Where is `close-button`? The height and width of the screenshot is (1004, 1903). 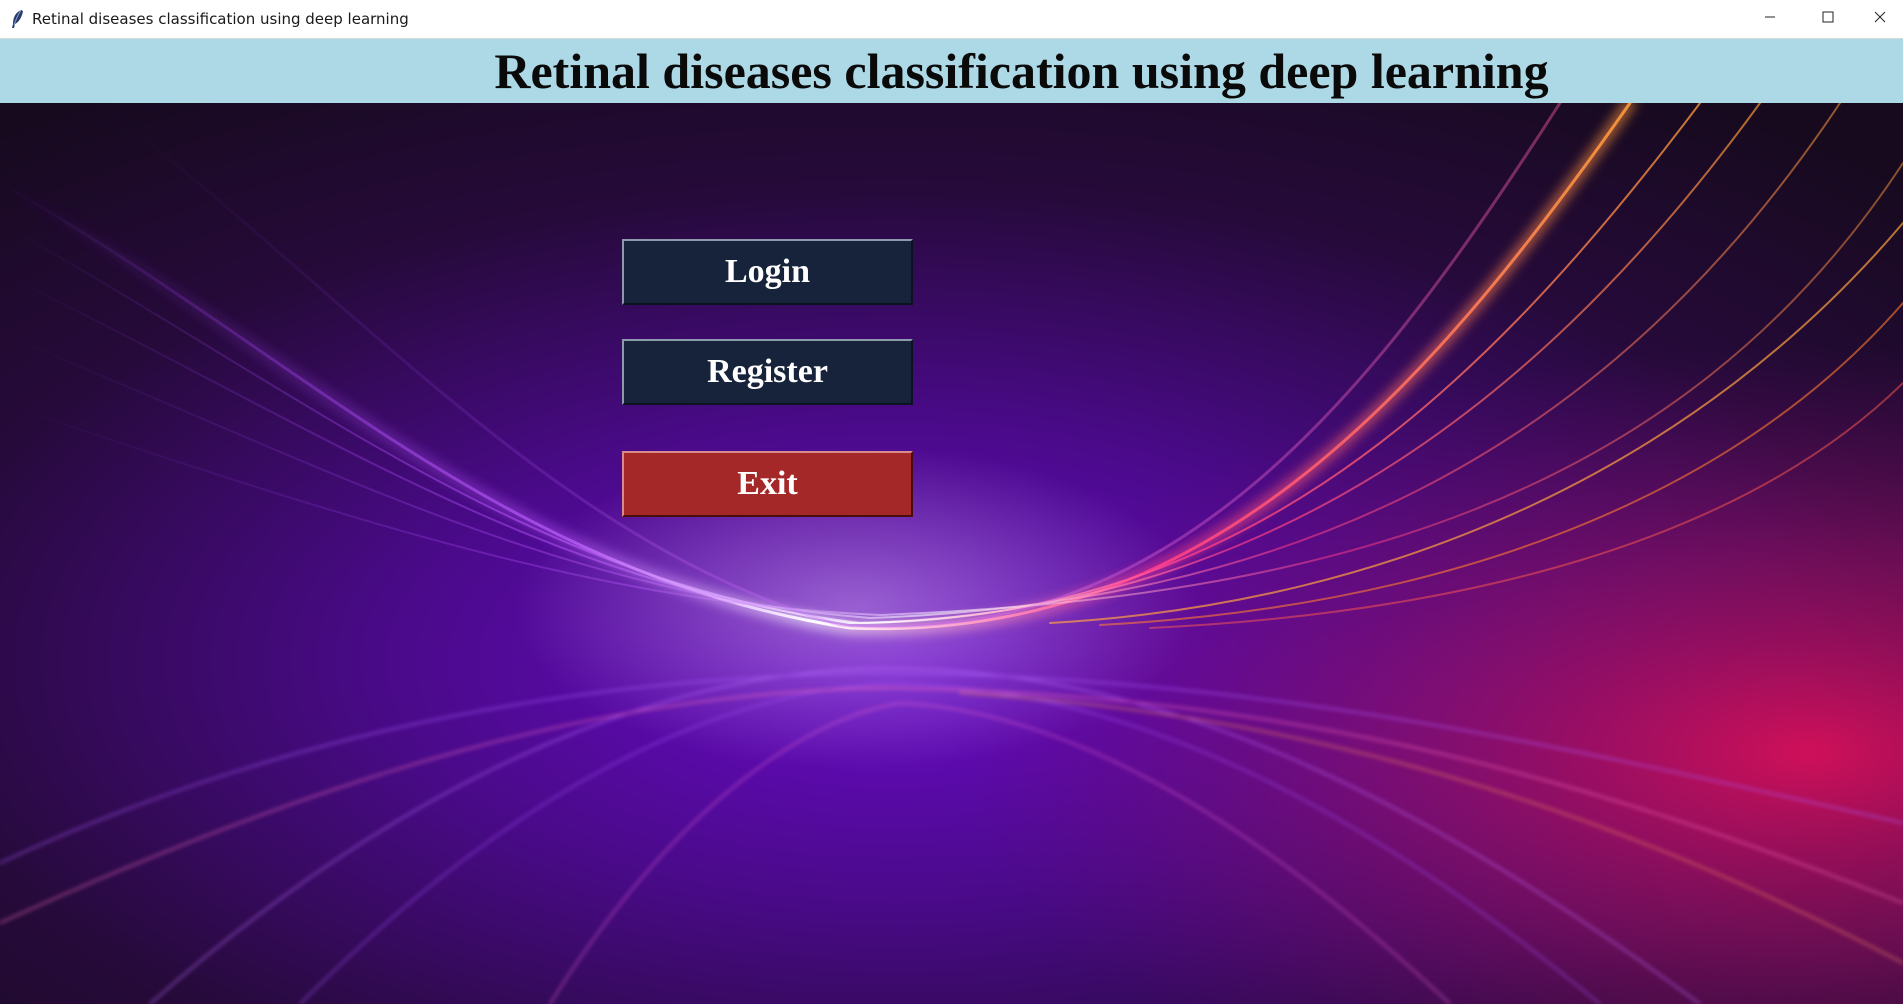 close-button is located at coordinates (1880, 19).